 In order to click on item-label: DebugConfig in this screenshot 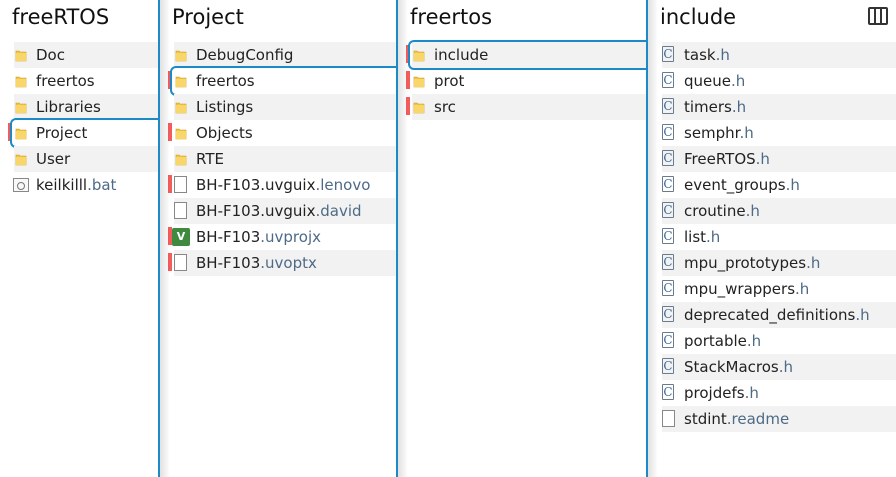, I will do `click(244, 55)`.